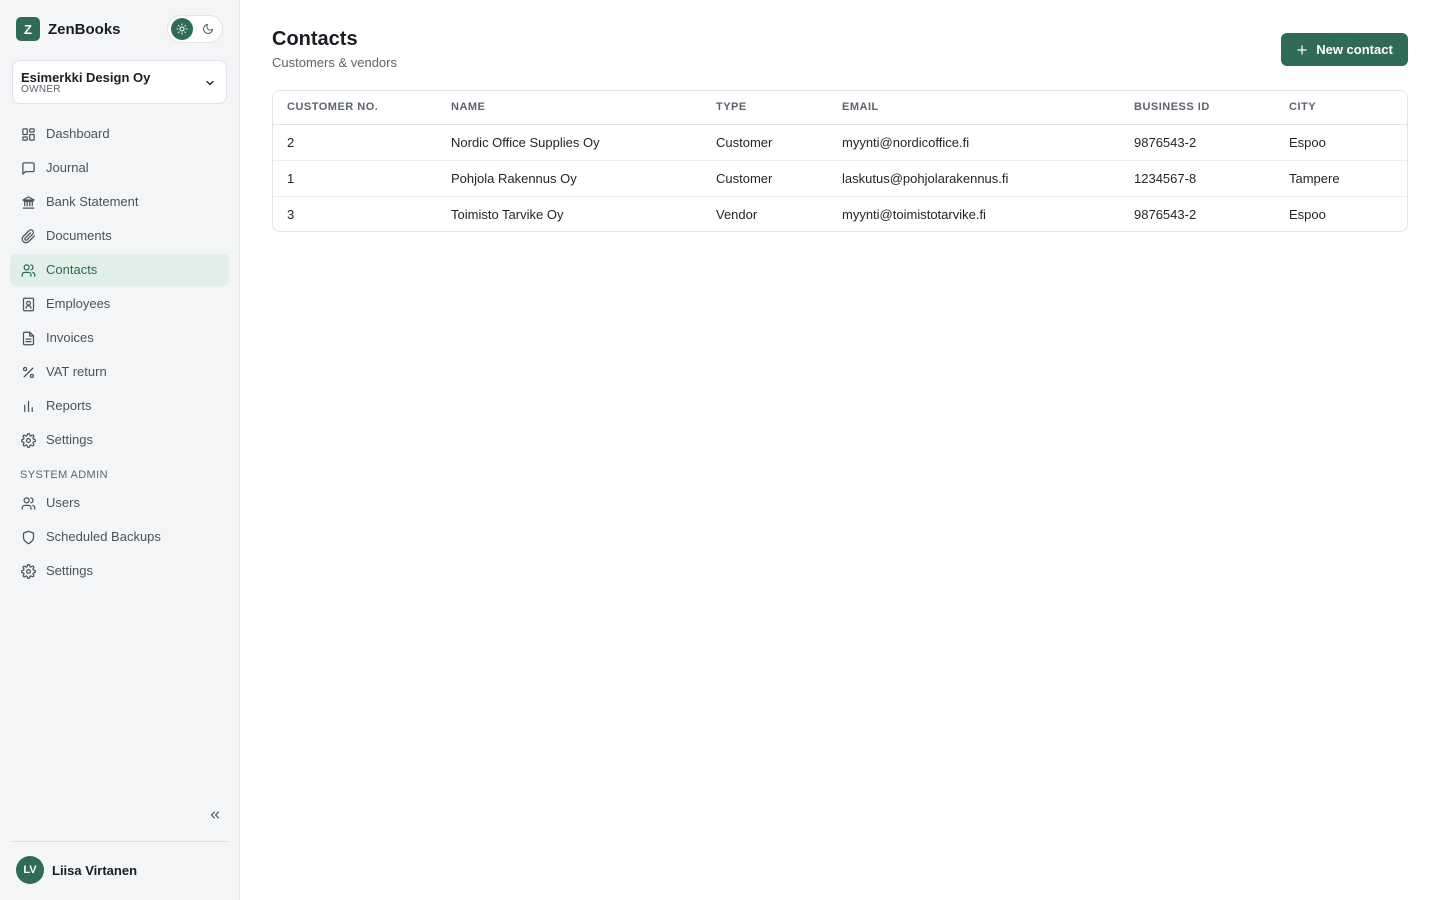 Image resolution: width=1440 pixels, height=900 pixels. What do you see at coordinates (914, 214) in the screenshot?
I see `cell-email: myynti@toimistotarvike.fi` at bounding box center [914, 214].